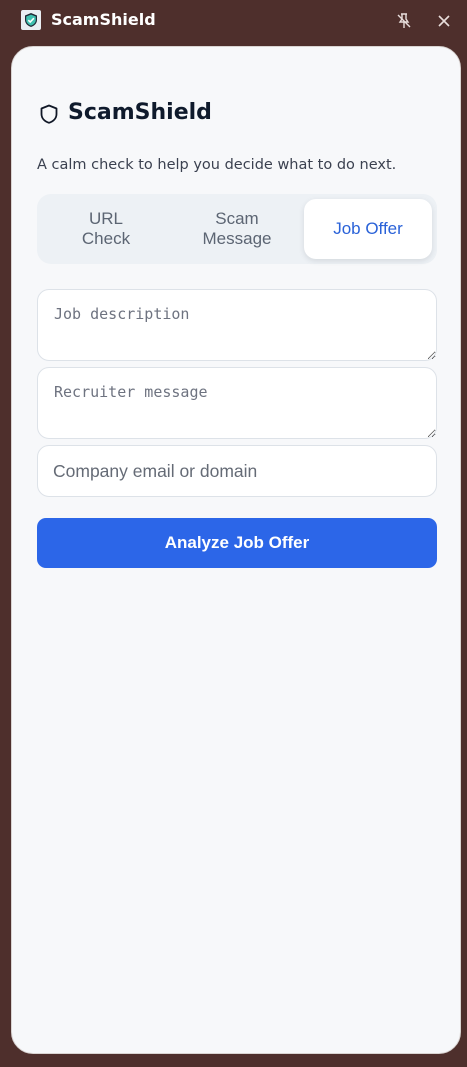  What do you see at coordinates (237, 471) in the screenshot?
I see `company-domain-input` at bounding box center [237, 471].